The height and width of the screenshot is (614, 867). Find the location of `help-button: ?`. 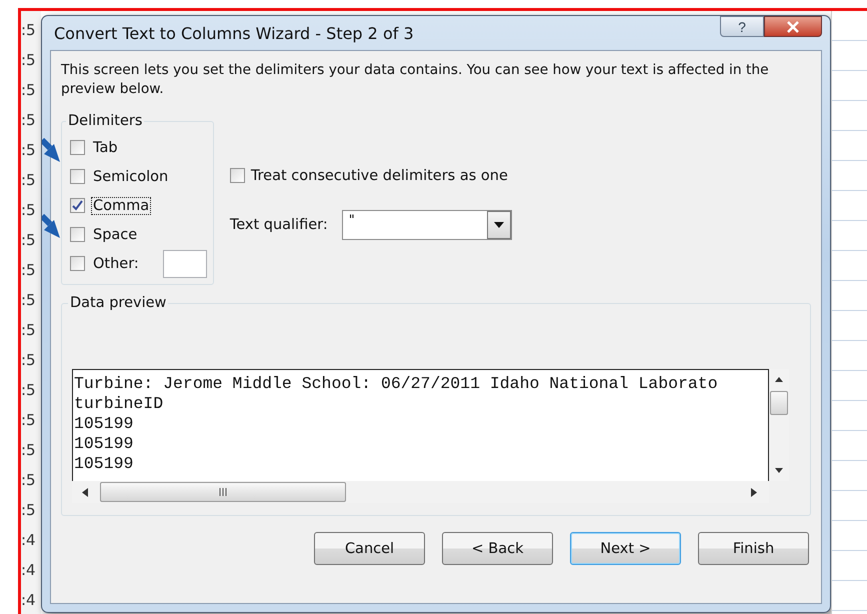

help-button: ? is located at coordinates (742, 26).